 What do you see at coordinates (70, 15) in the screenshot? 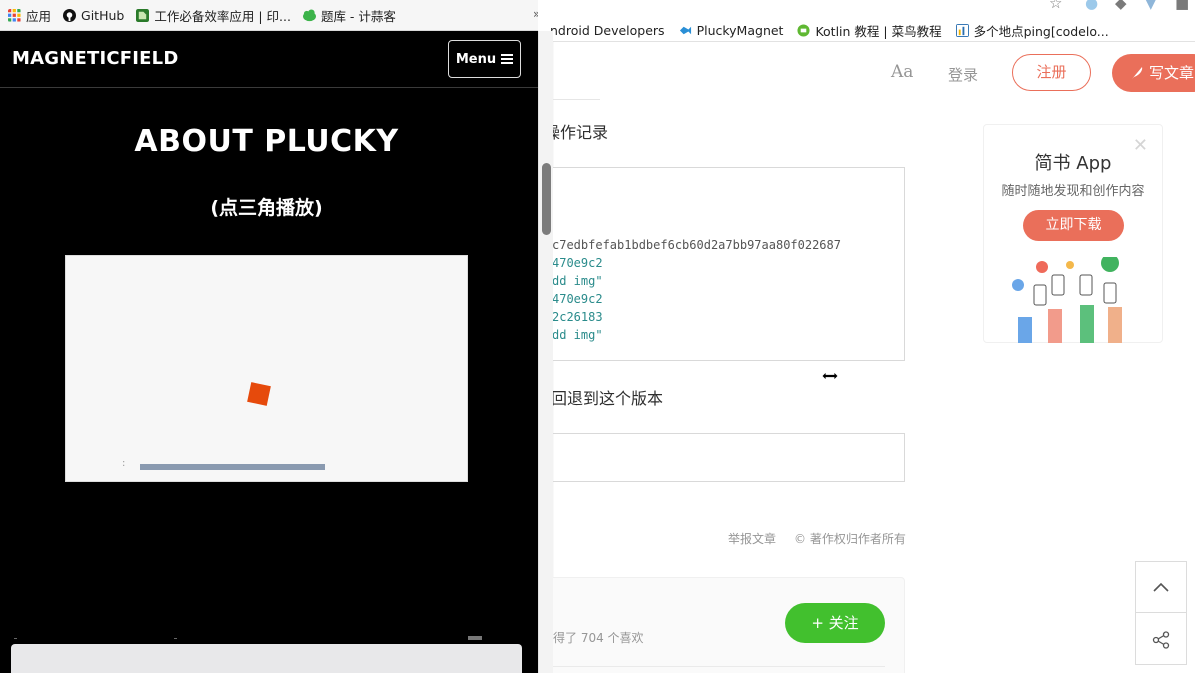
I see `github-icon` at bounding box center [70, 15].